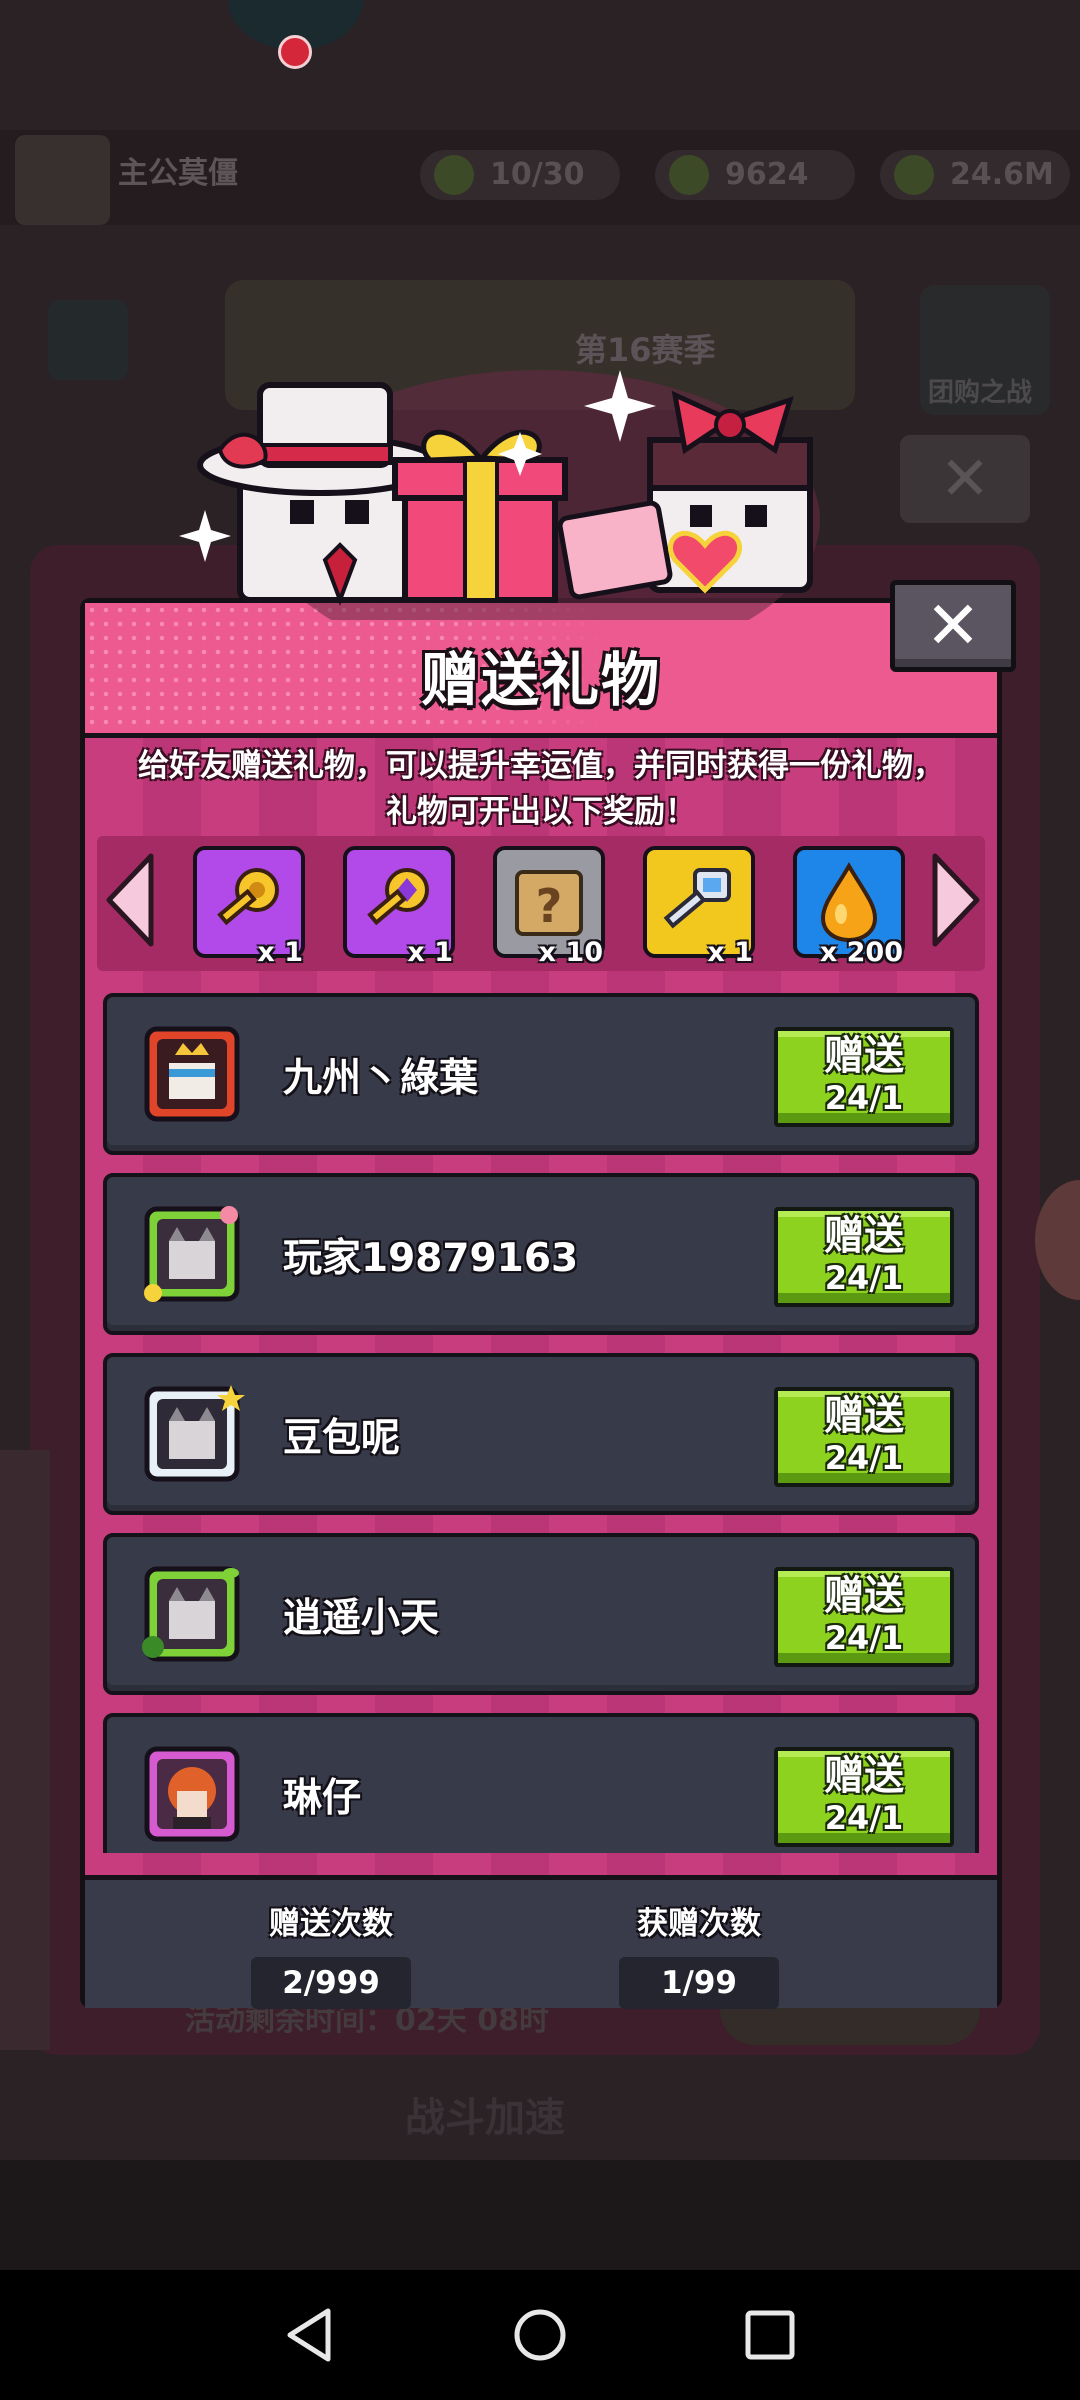 The width and height of the screenshot is (1080, 2400). I want to click on background-close-icon: ✕, so click(965, 479).